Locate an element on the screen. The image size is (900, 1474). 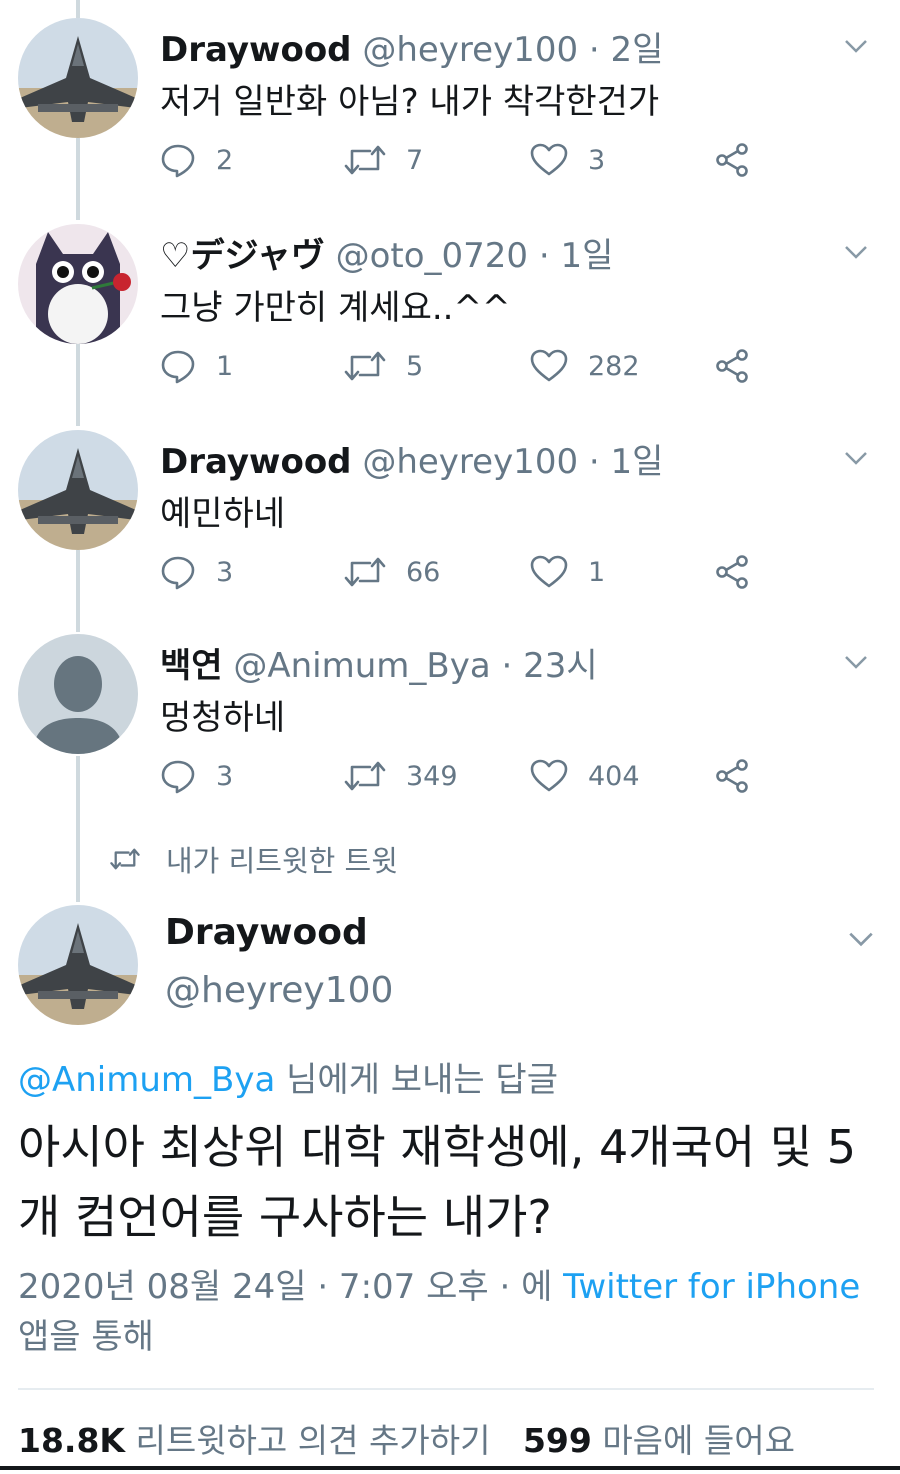
timestamp: 2020년 08월 24일 · 7:07 오후 · 에 is located at coordinates (291, 1287).